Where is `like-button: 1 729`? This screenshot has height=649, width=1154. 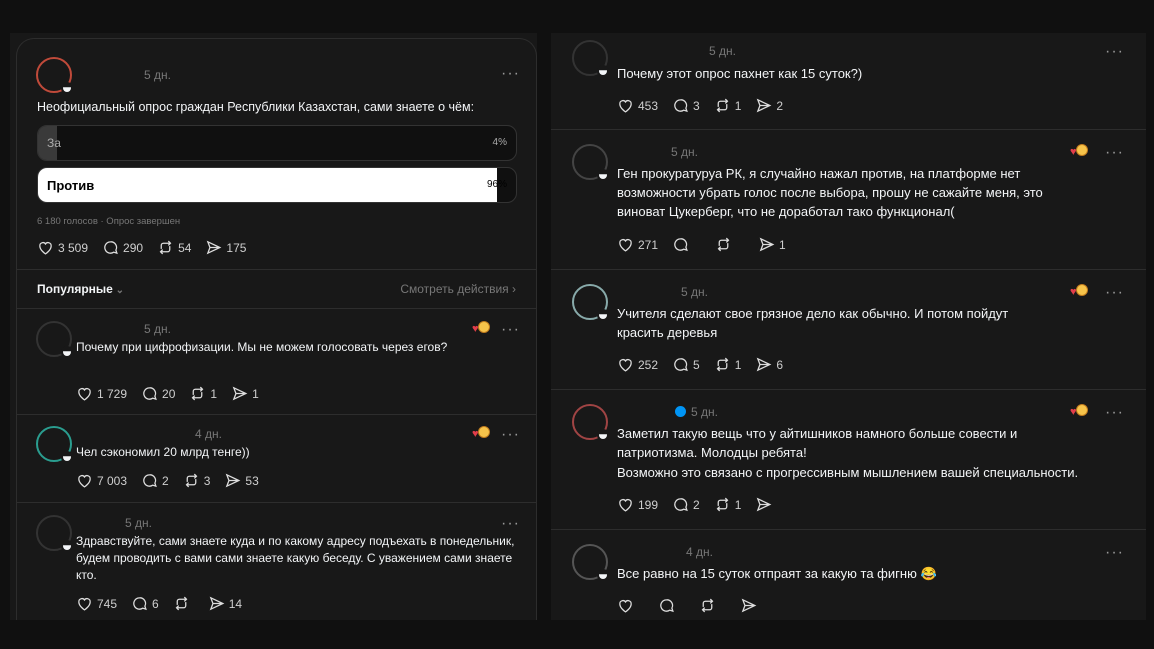
like-button: 1 729 is located at coordinates (101, 393).